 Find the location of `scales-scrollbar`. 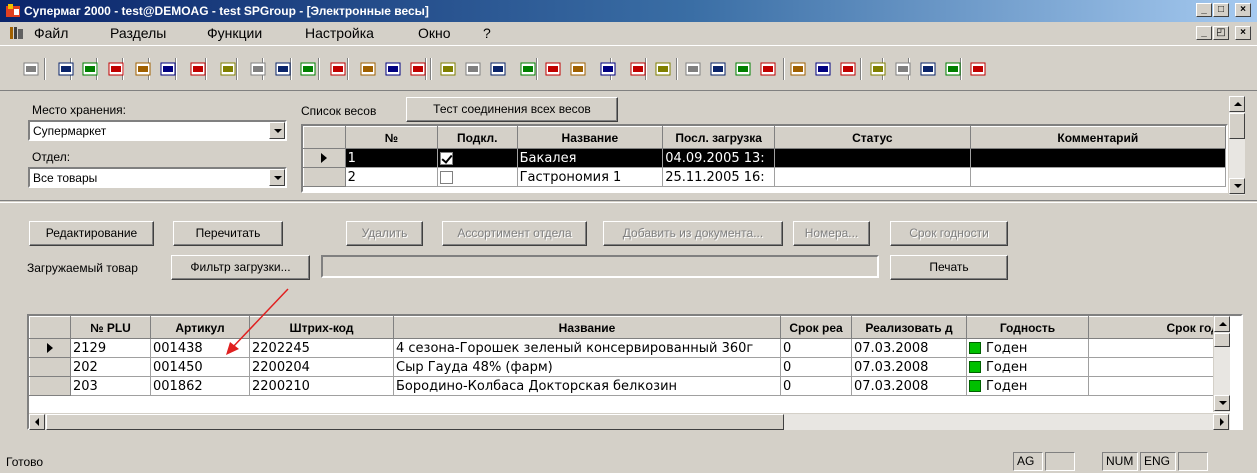

scales-scrollbar is located at coordinates (1236, 145).